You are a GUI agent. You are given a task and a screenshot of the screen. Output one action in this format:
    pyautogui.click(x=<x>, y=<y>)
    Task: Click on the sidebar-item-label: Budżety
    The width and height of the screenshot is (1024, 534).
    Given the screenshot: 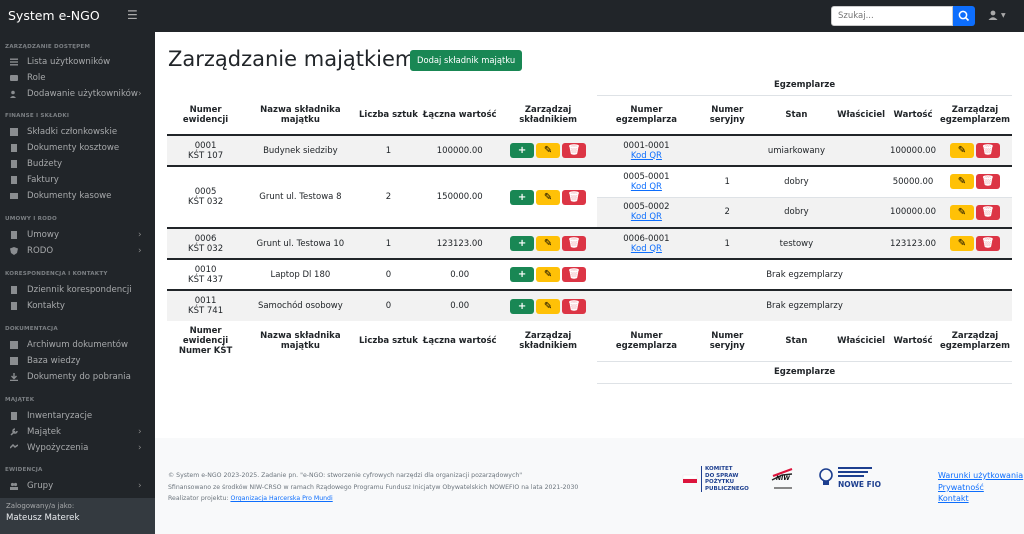 What is the action you would take?
    pyautogui.click(x=45, y=164)
    